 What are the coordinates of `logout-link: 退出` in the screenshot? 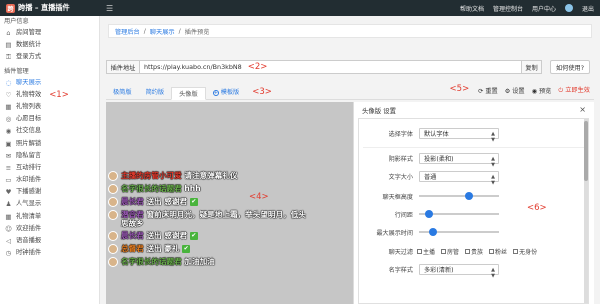 It's located at (588, 8).